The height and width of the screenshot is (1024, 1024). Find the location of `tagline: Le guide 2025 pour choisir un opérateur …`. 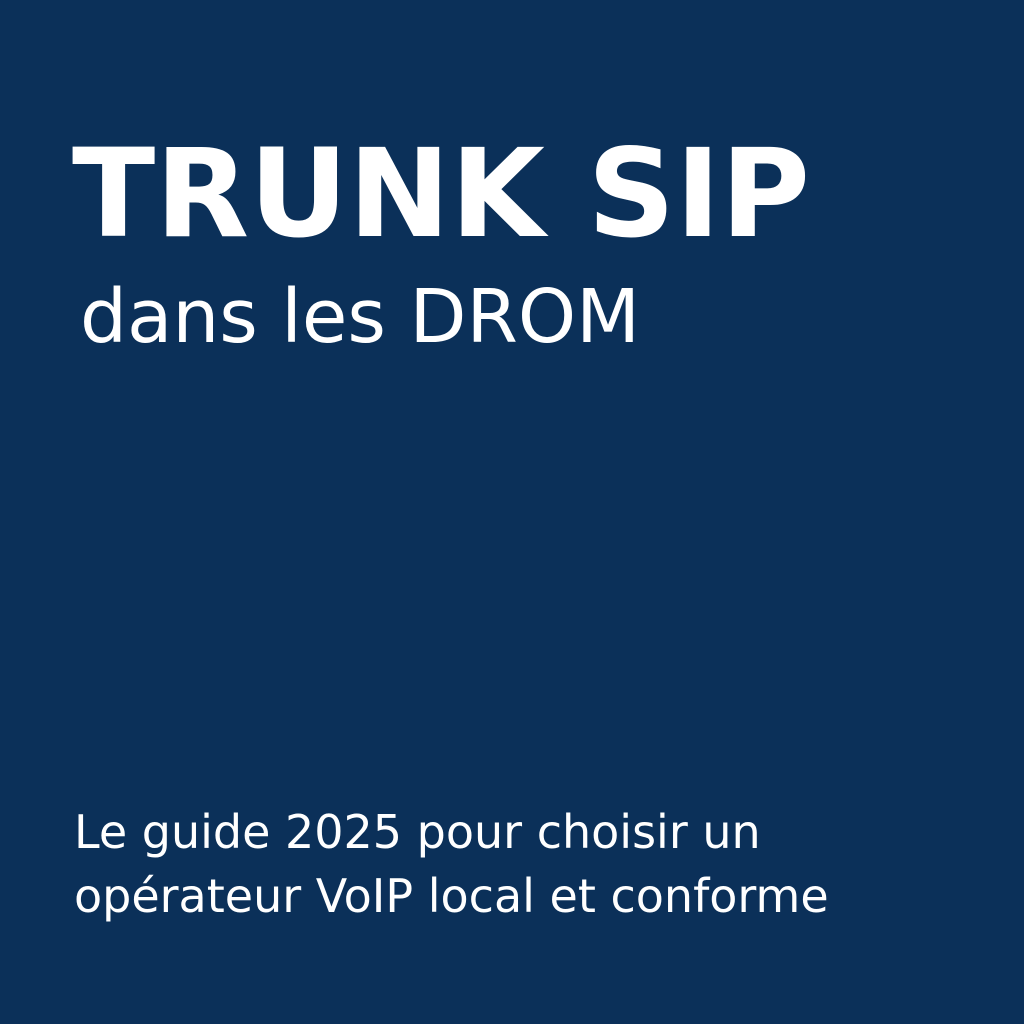

tagline: Le guide 2025 pour choisir un opérateur … is located at coordinates (451, 864).